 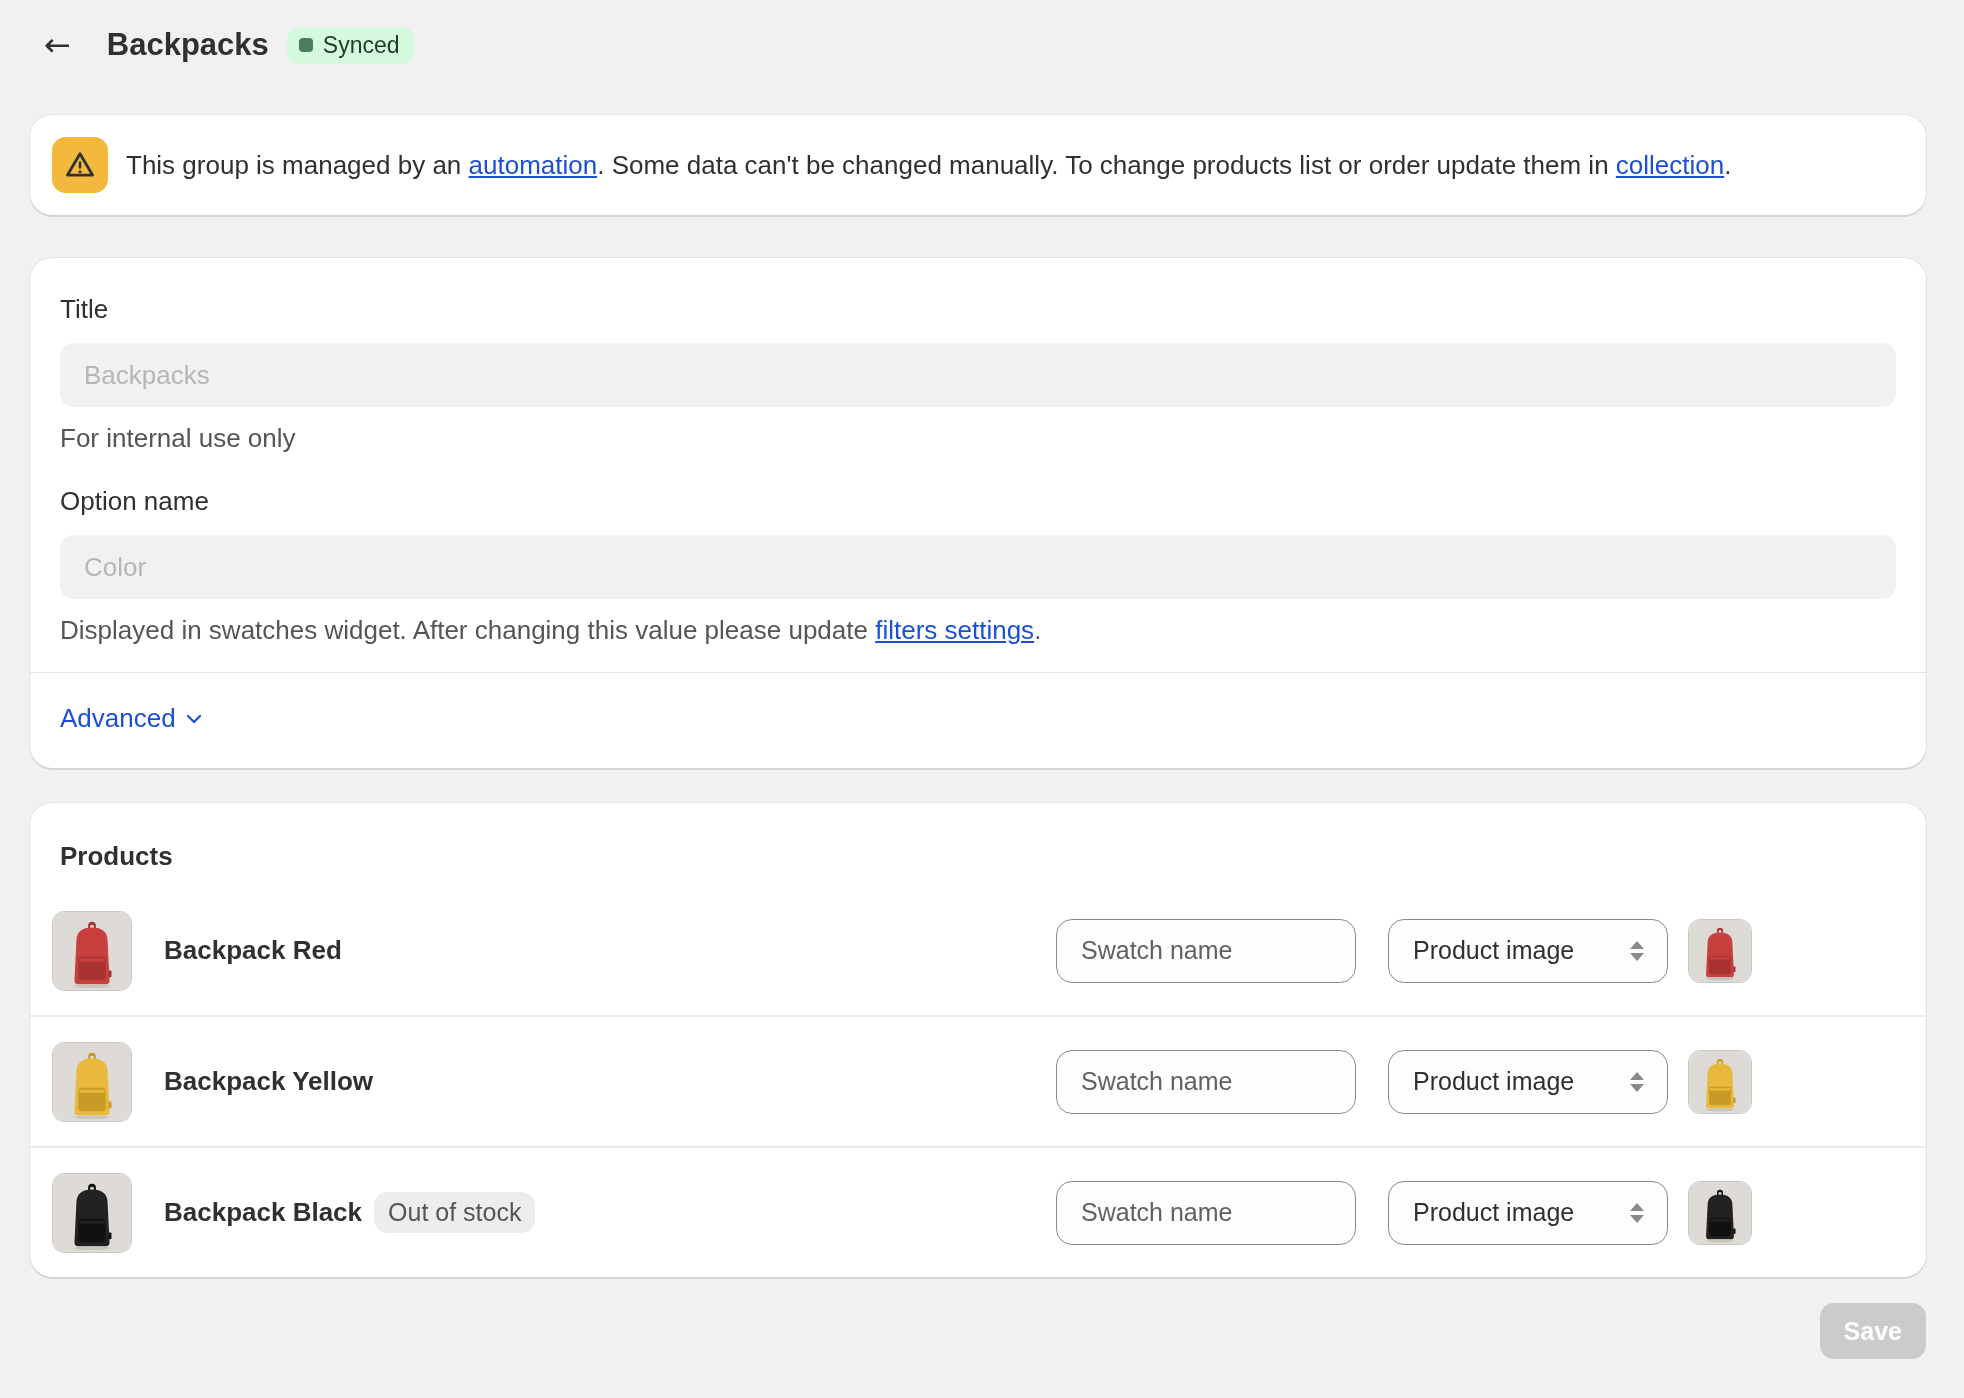 What do you see at coordinates (131, 718) in the screenshot?
I see `advanced-toggle: Advanced` at bounding box center [131, 718].